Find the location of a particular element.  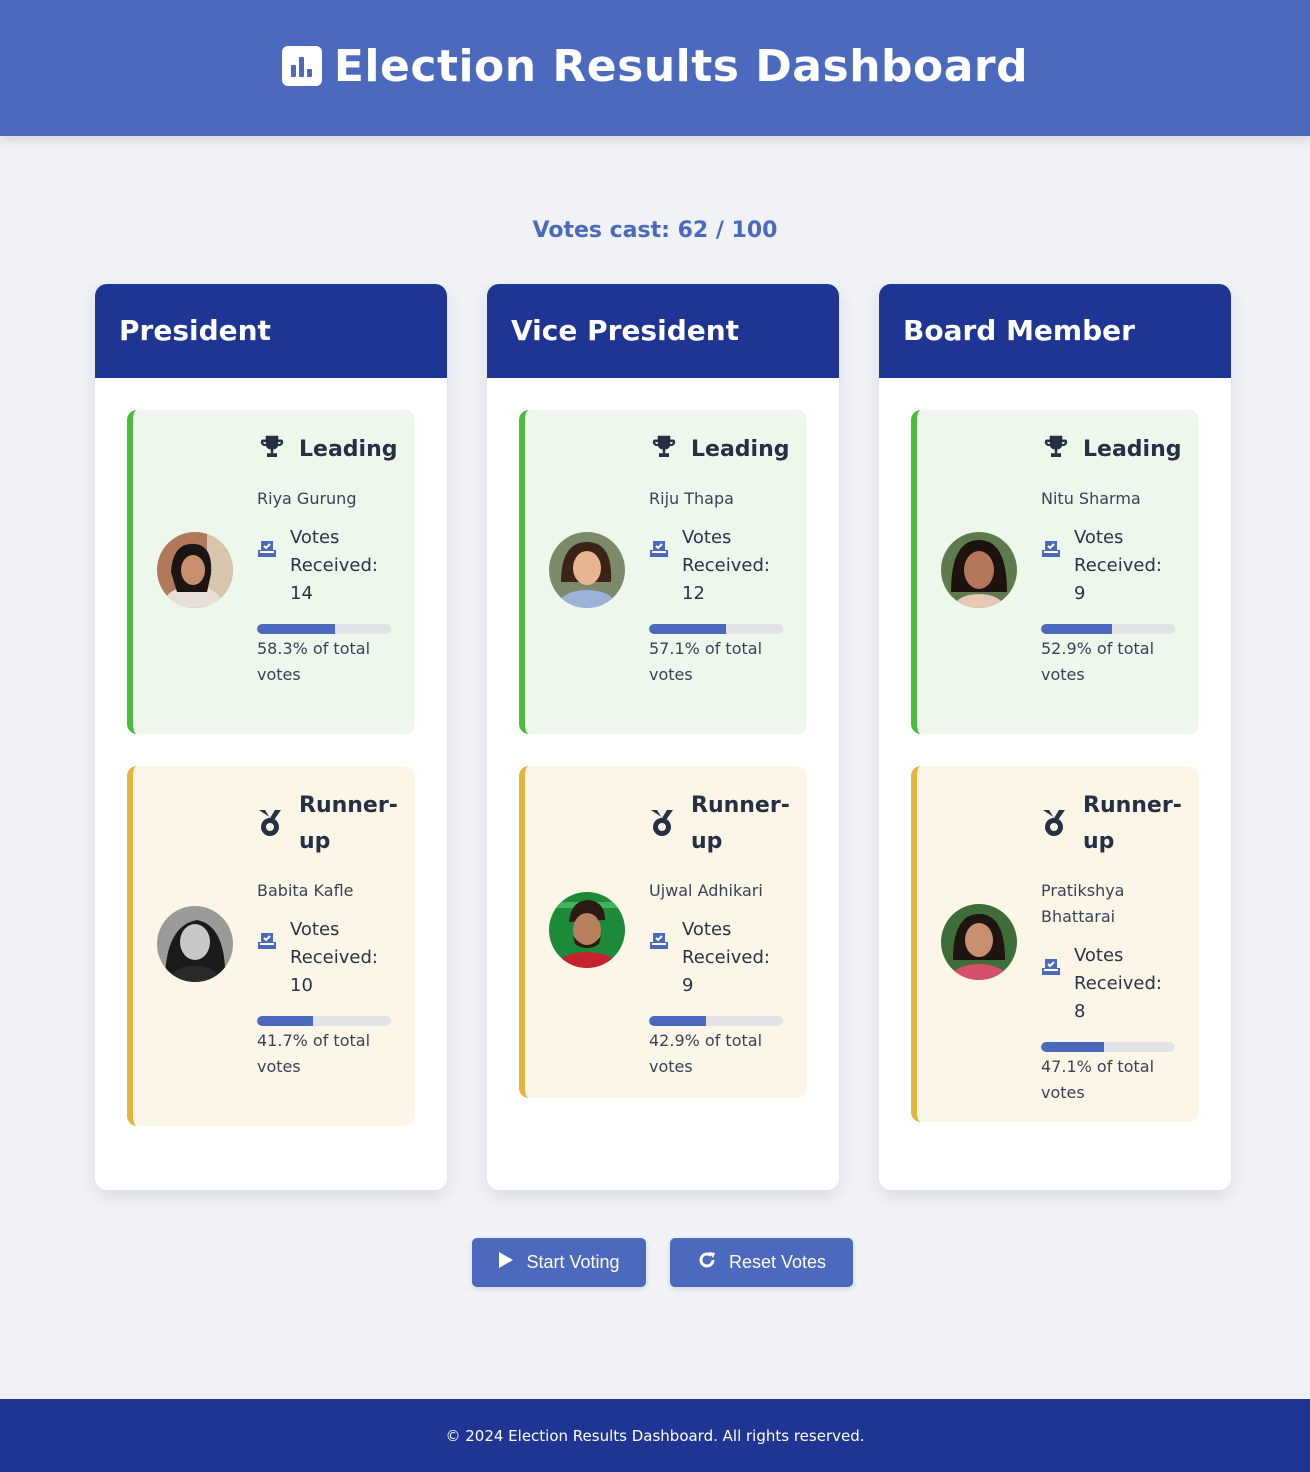

candidate-name: Riju Thapa is located at coordinates (691, 498).